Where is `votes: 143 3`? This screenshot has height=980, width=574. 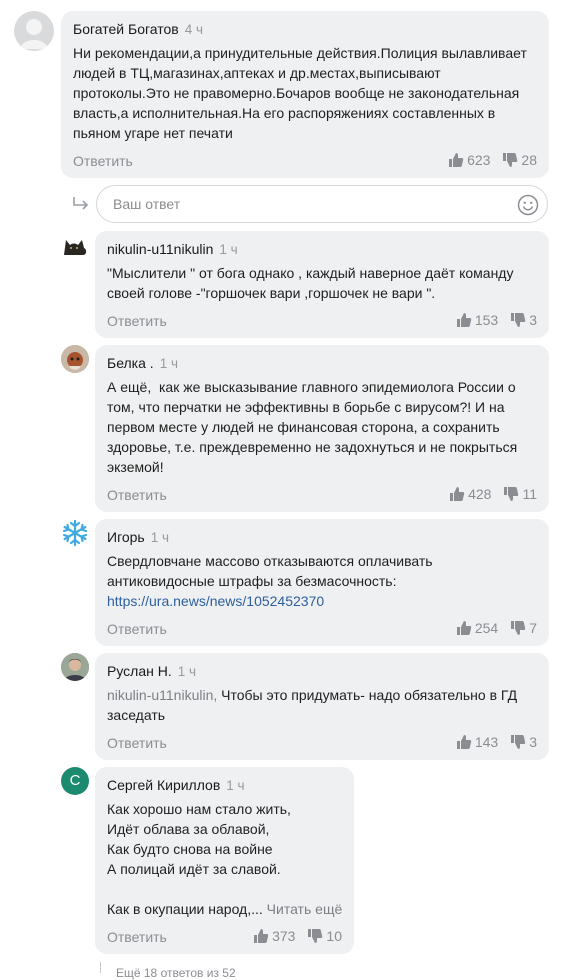 votes: 143 3 is located at coordinates (496, 742).